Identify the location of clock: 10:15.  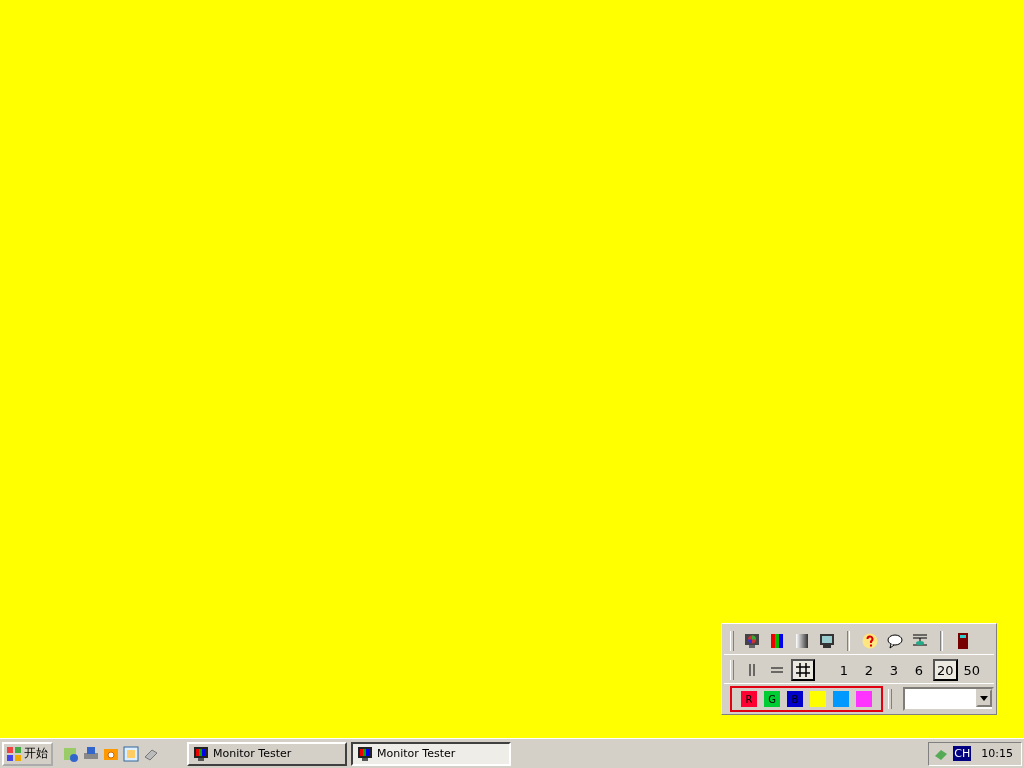
(997, 753).